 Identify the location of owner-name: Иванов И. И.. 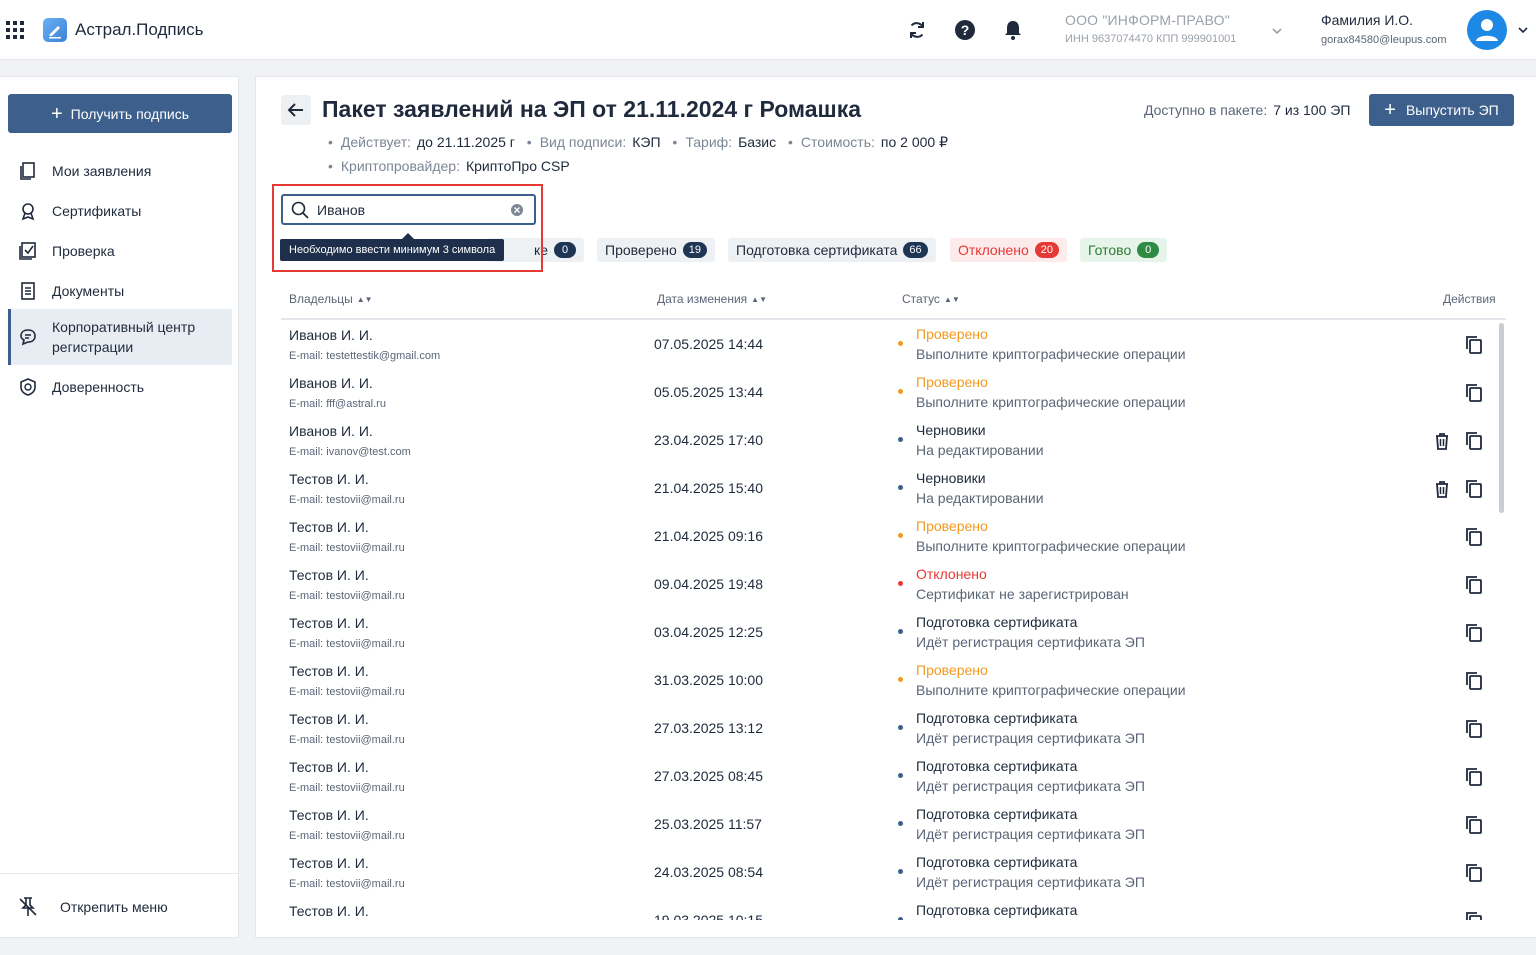
(331, 335).